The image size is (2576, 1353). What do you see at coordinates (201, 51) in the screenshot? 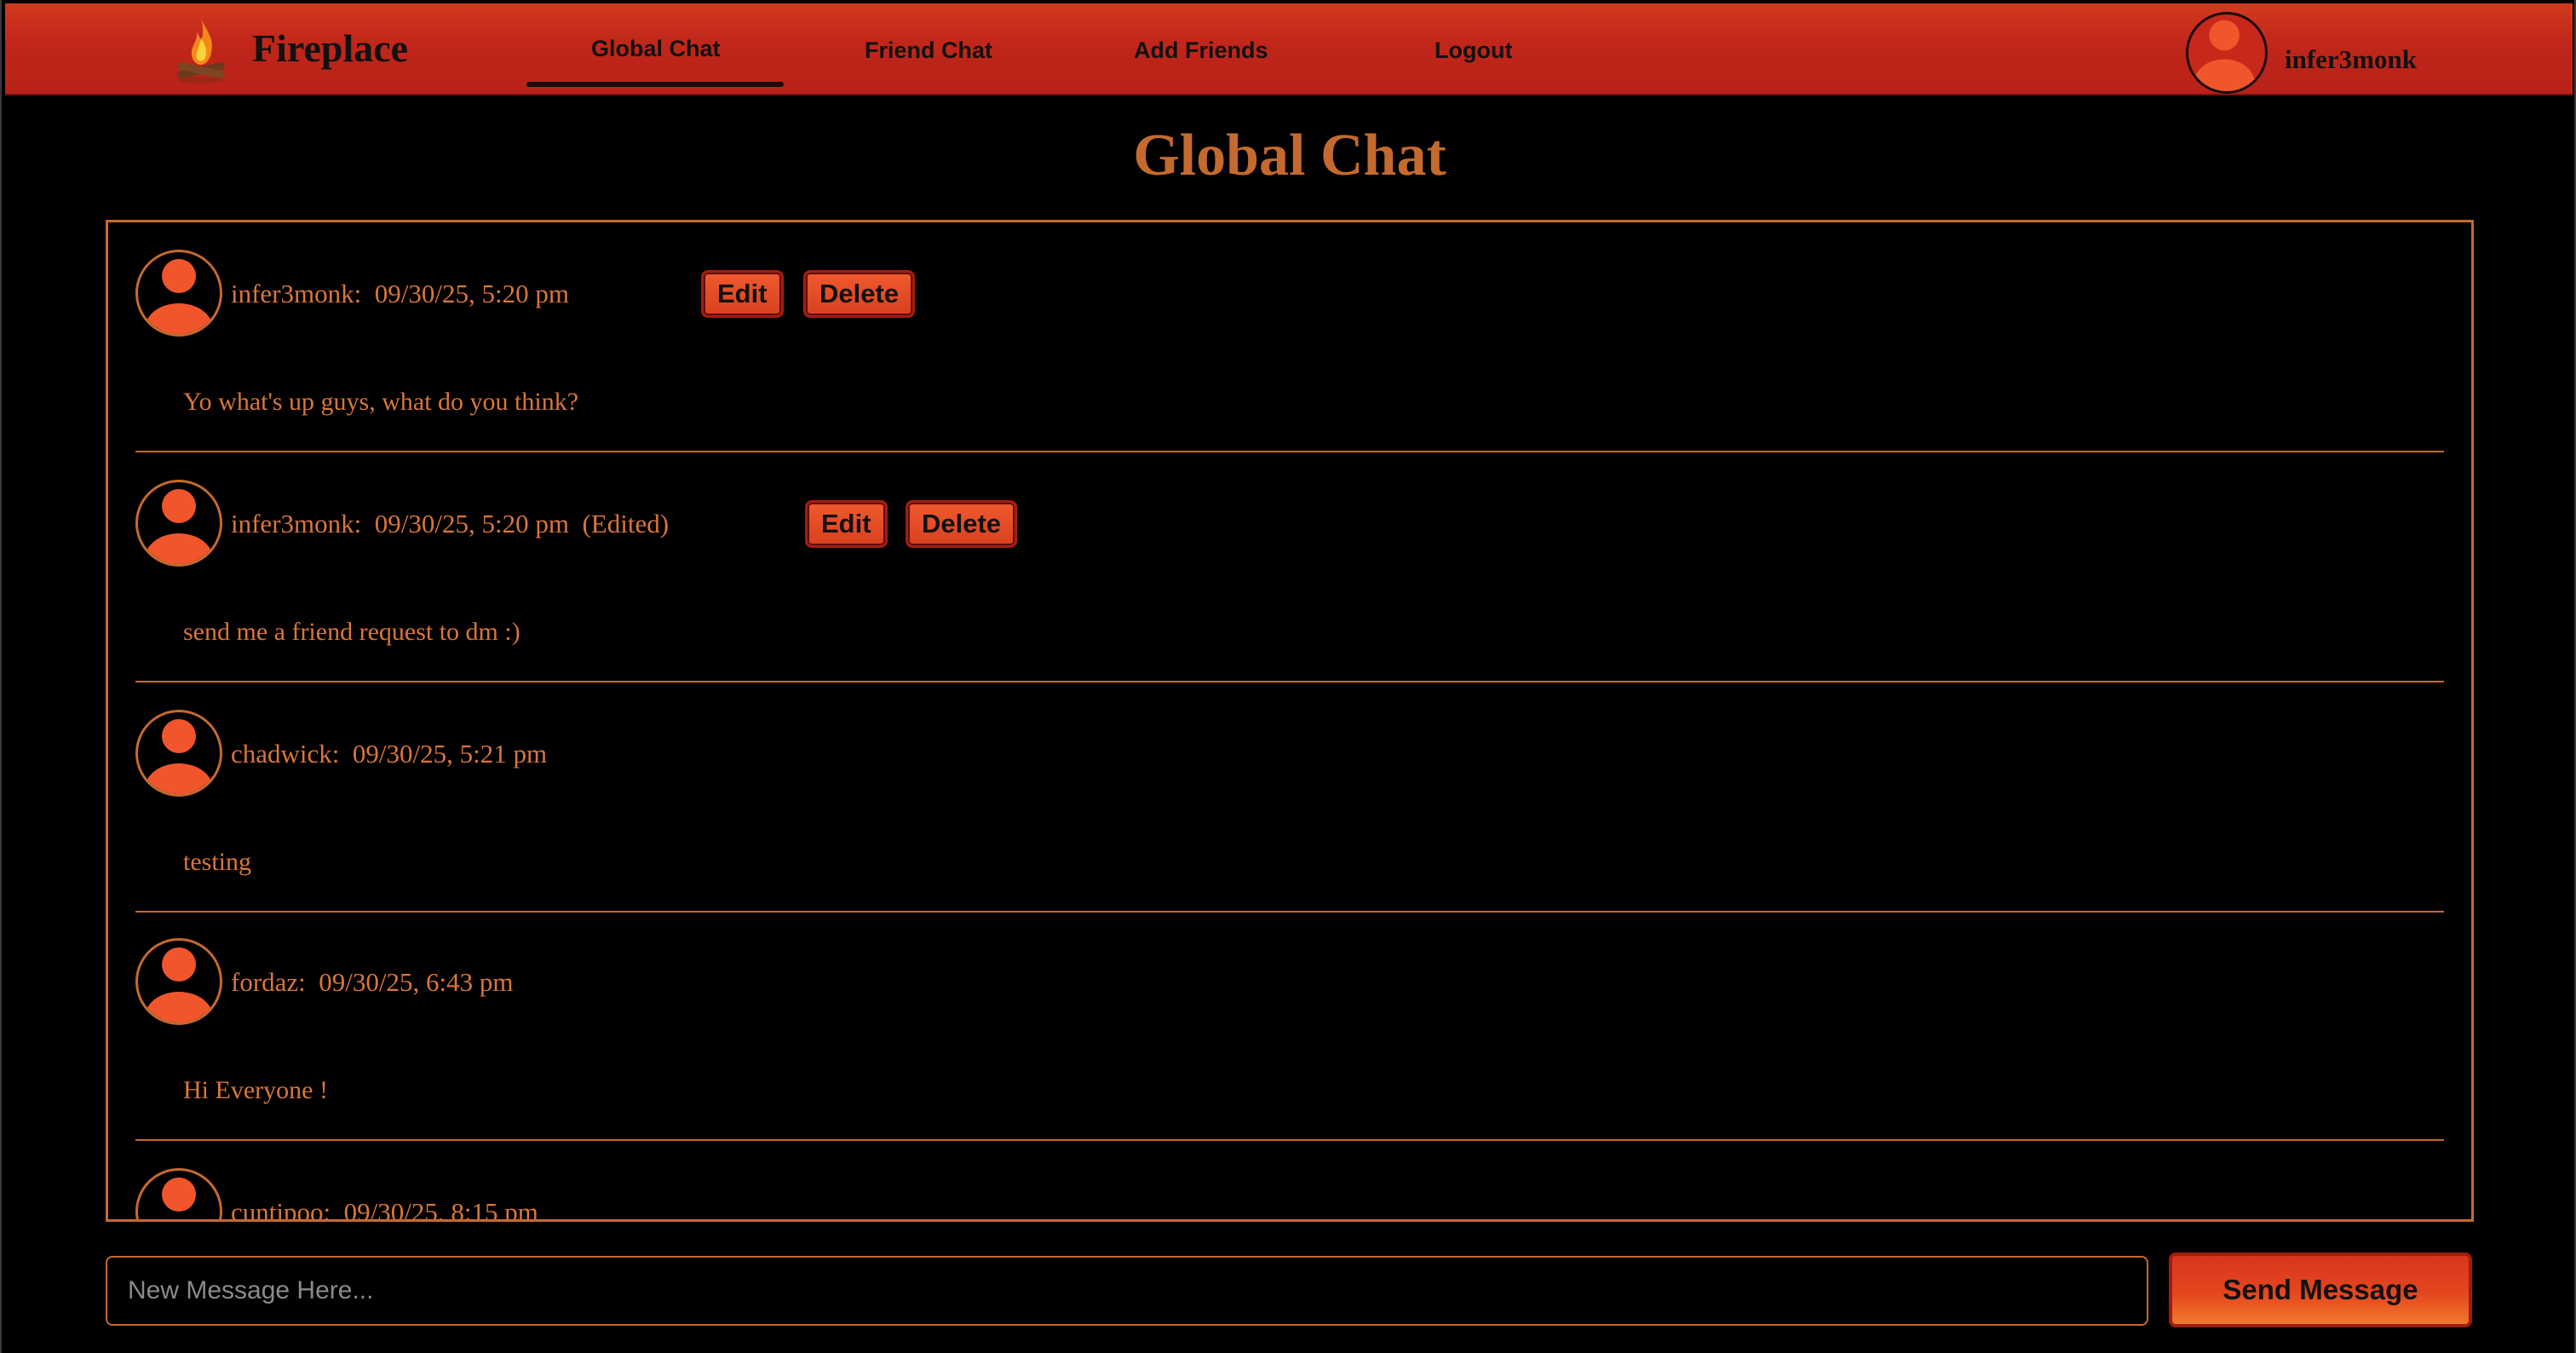
I see `campfire-logo-icon` at bounding box center [201, 51].